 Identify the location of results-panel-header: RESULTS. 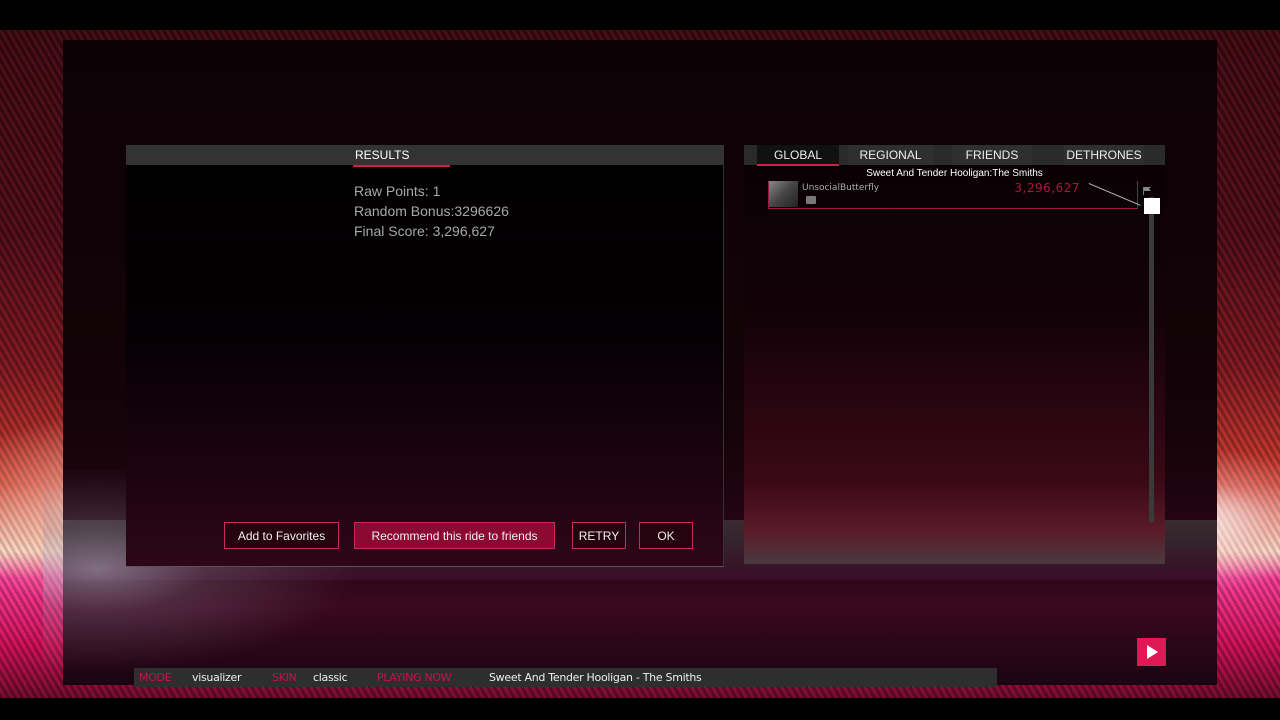
(424, 156).